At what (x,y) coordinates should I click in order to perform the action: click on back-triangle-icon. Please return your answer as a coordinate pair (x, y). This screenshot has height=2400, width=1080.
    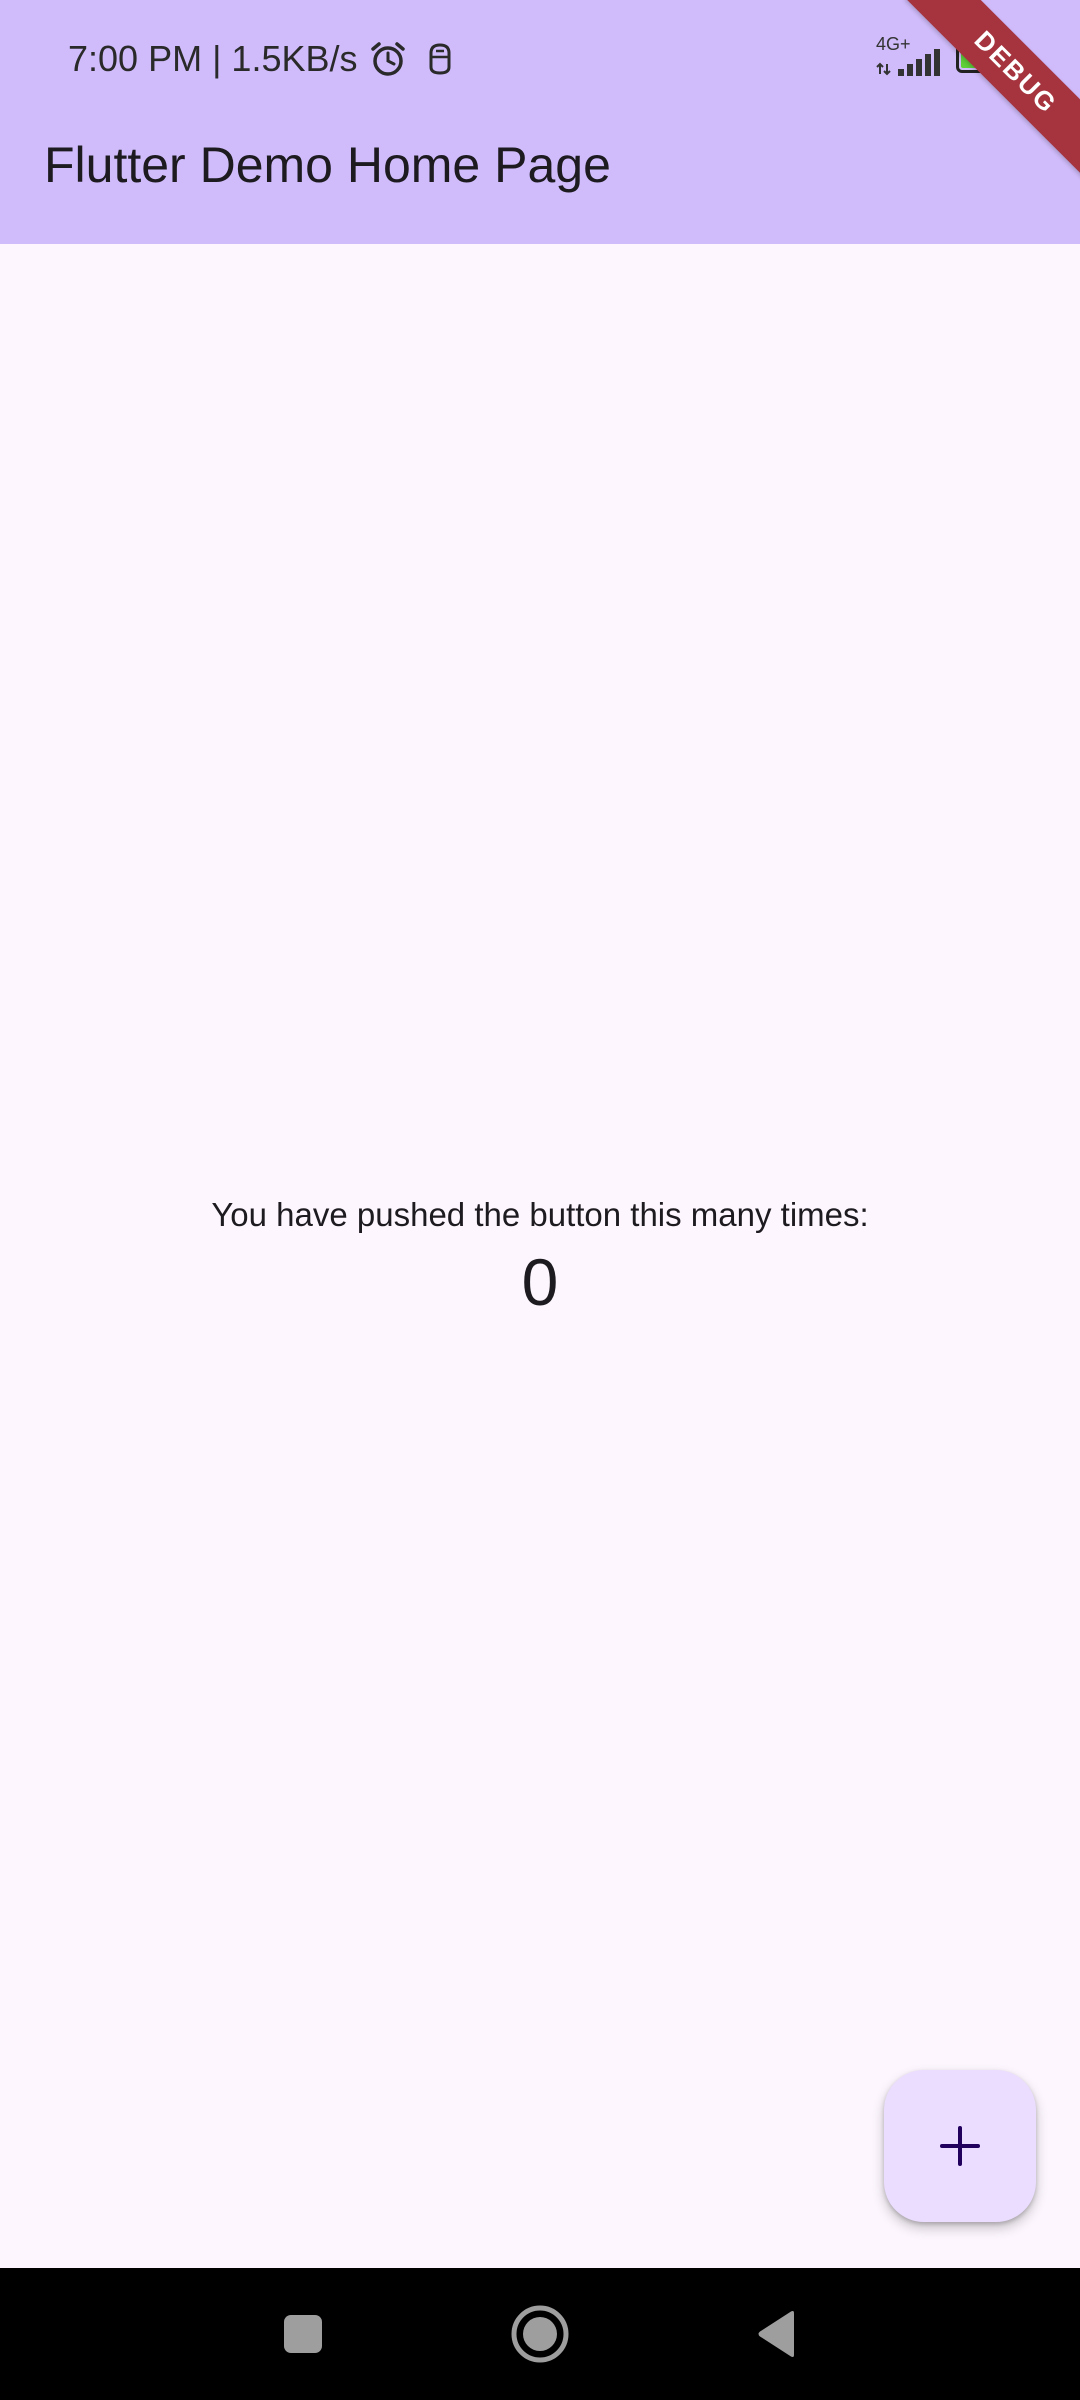
    Looking at the image, I should click on (776, 2334).